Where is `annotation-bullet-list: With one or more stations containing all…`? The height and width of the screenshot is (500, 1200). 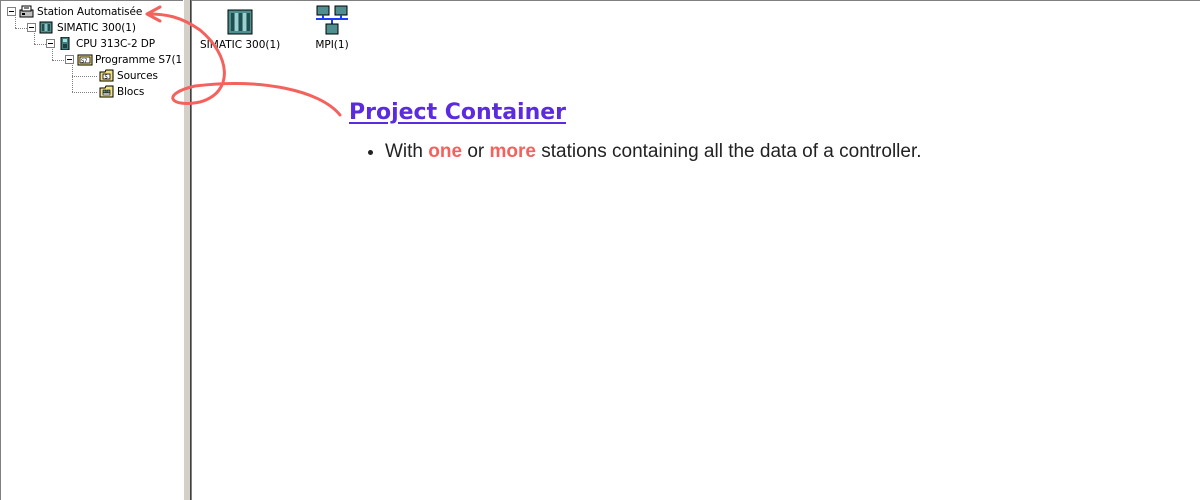
annotation-bullet-list: With one or more stations containing all… is located at coordinates (643, 152).